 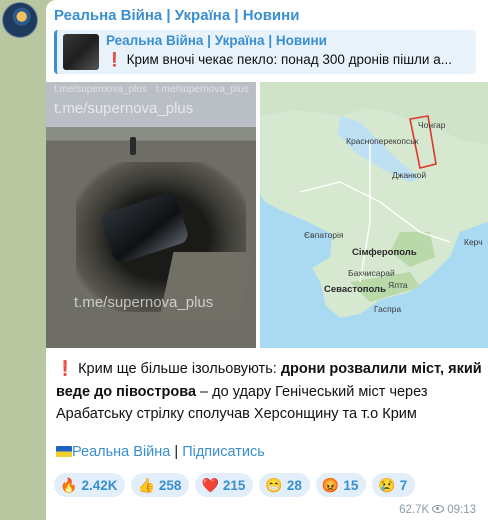 I want to click on reaction-cry: 😢 7, so click(x=394, y=485).